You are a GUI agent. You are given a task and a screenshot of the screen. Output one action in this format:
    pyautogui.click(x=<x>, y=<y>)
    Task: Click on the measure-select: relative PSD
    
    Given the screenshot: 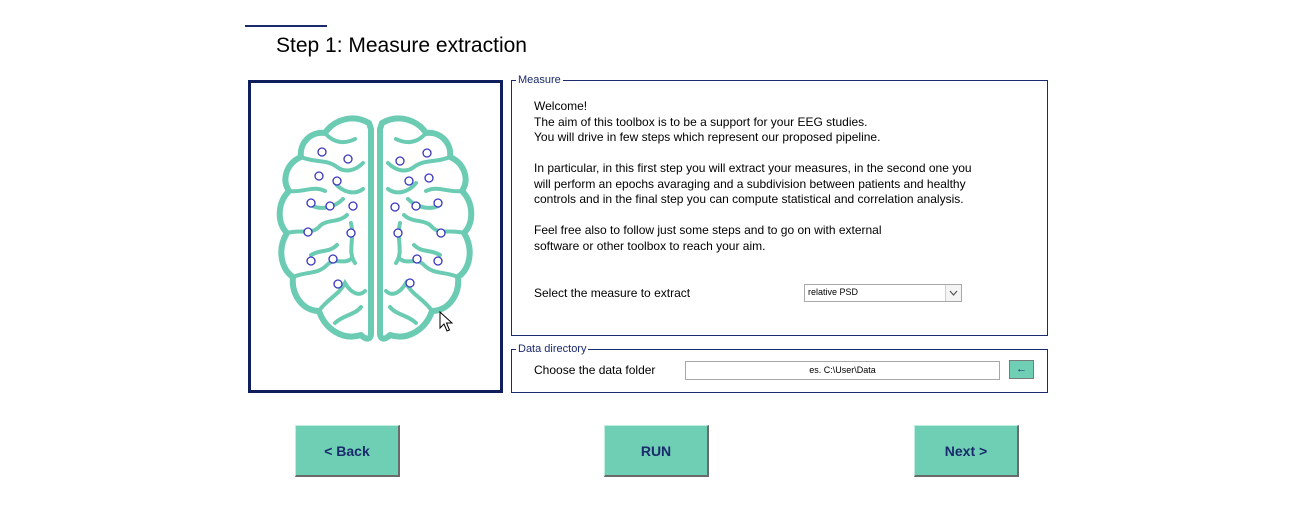 What is the action you would take?
    pyautogui.click(x=883, y=293)
    